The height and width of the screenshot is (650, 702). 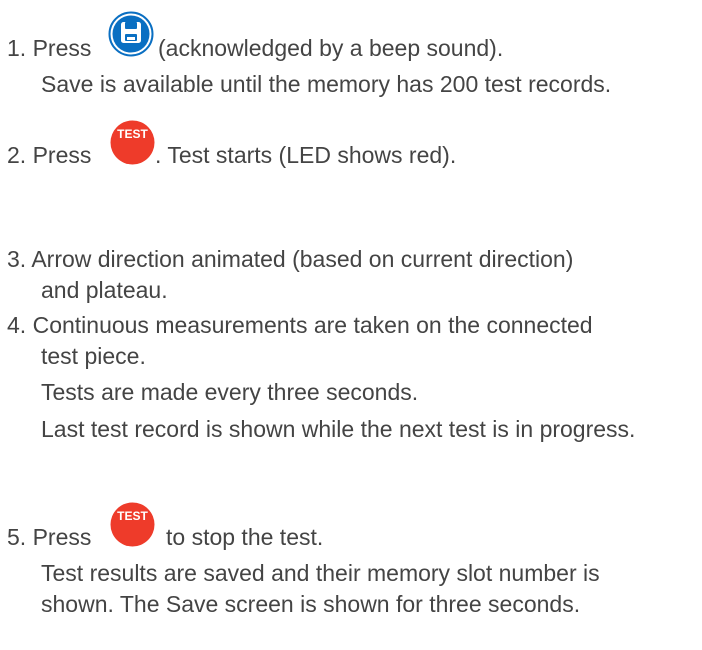 I want to click on step-2-trail: . Test starts (LED shows red)., so click(x=306, y=155).